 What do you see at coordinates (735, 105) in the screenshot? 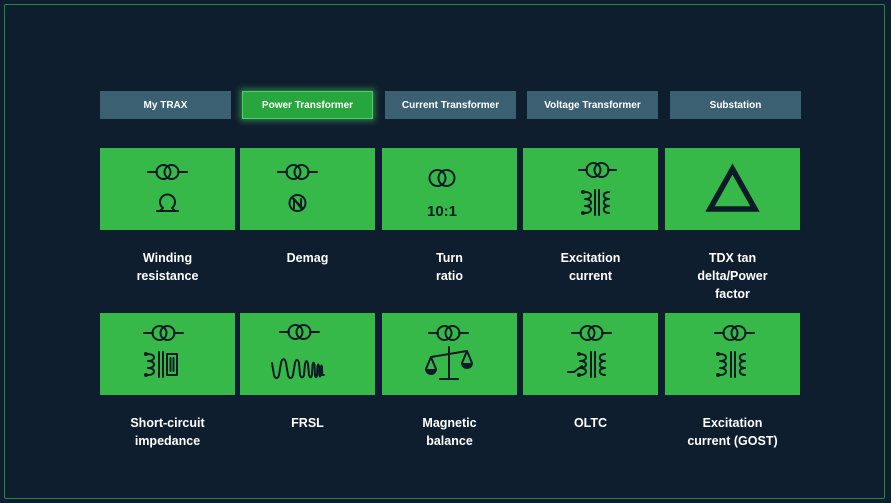
I see `tab-substation: Substation` at bounding box center [735, 105].